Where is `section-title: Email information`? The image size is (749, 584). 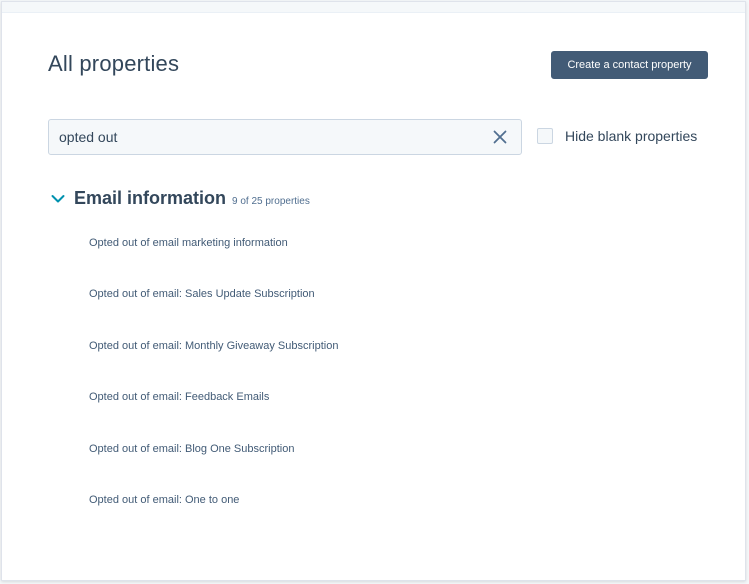 section-title: Email information is located at coordinates (150, 198).